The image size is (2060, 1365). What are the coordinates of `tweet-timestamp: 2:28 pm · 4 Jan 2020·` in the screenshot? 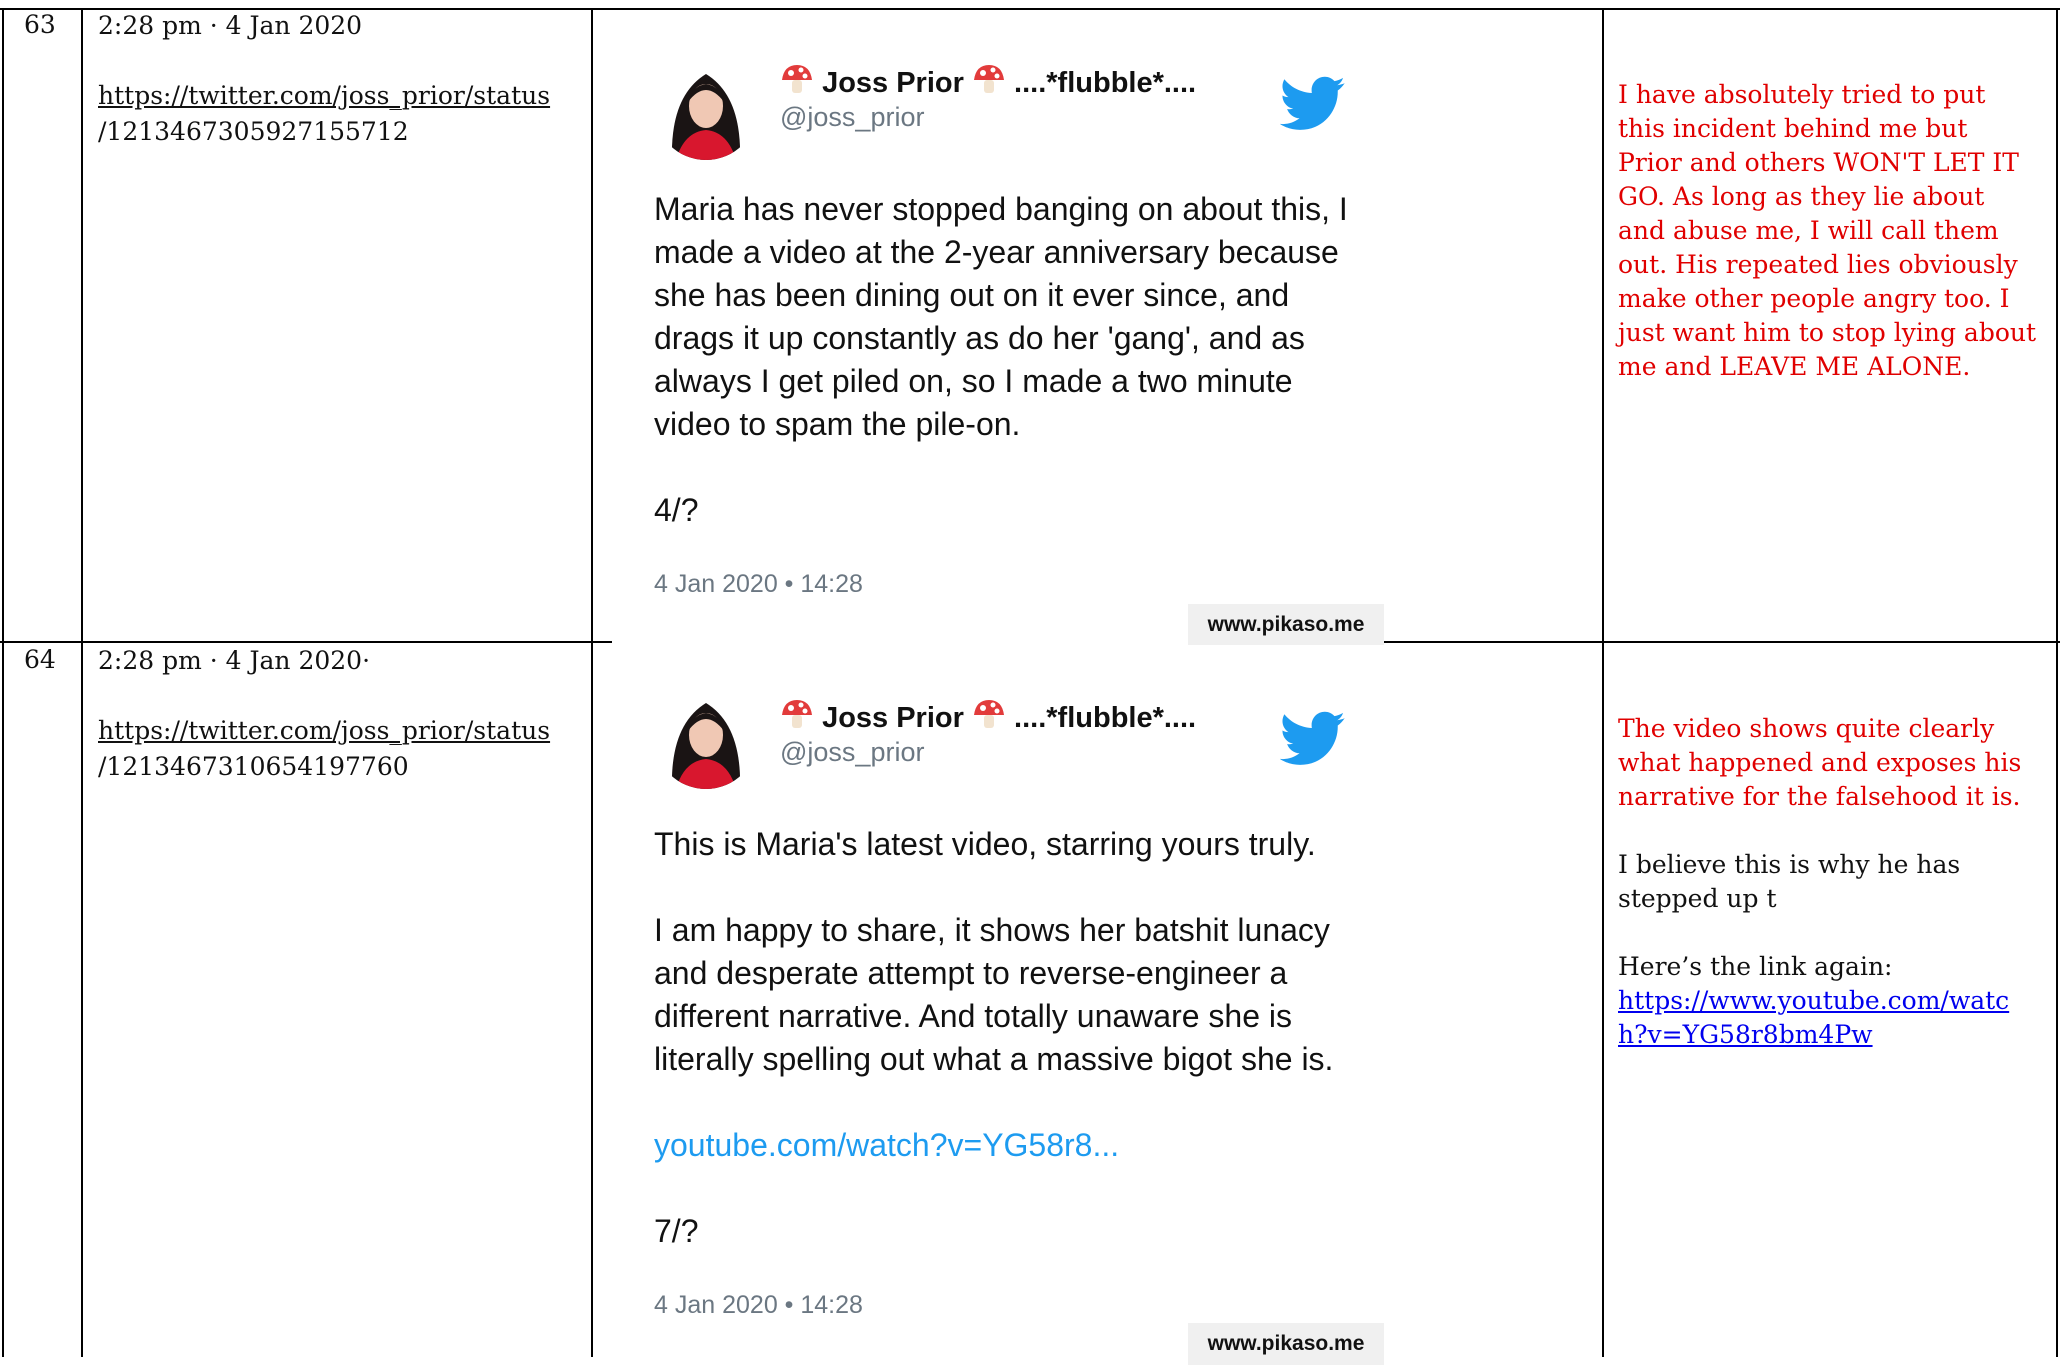 It's located at (234, 660).